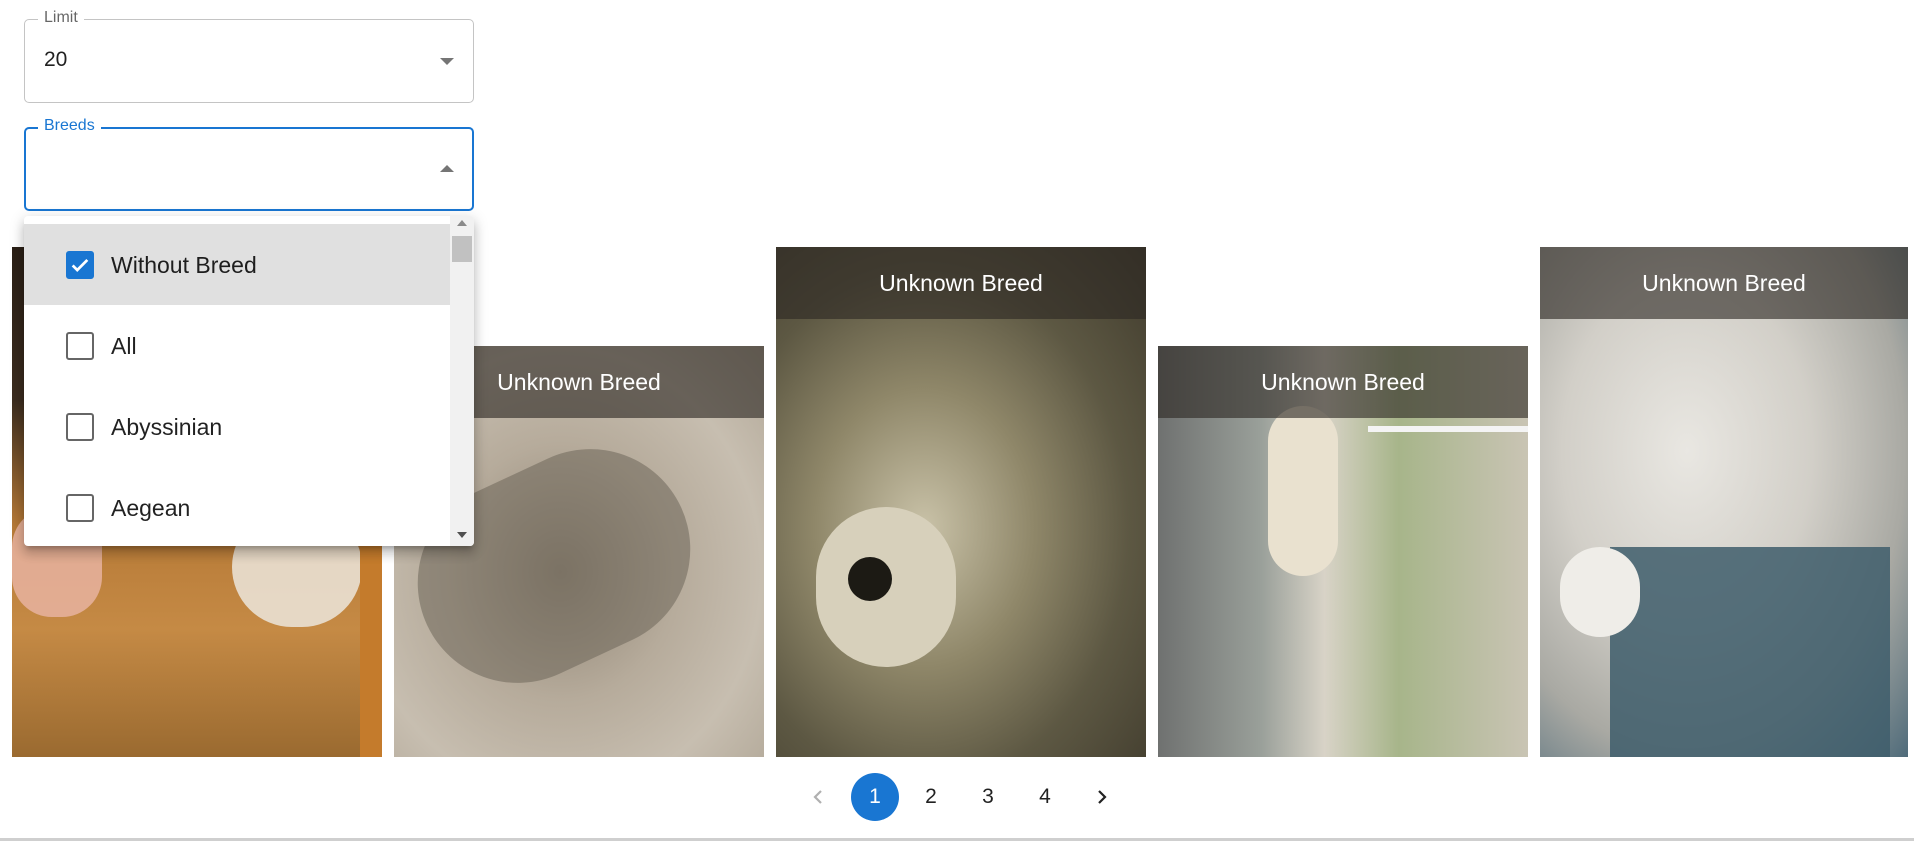  Describe the element at coordinates (61, 18) in the screenshot. I see `limit-label: Limit` at that location.